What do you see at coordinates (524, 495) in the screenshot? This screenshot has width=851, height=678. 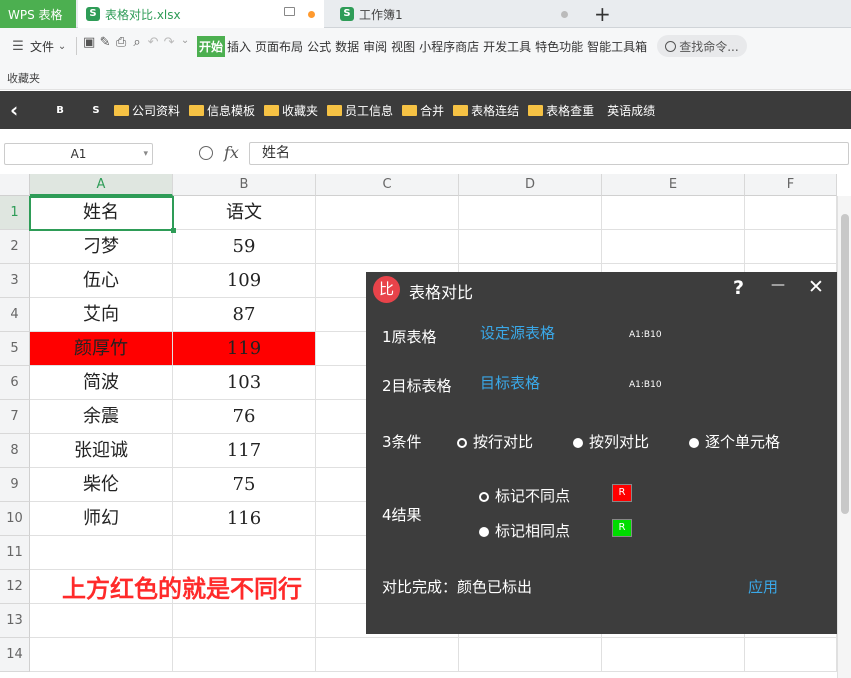 I see `result-option-diff: 标记不同点` at bounding box center [524, 495].